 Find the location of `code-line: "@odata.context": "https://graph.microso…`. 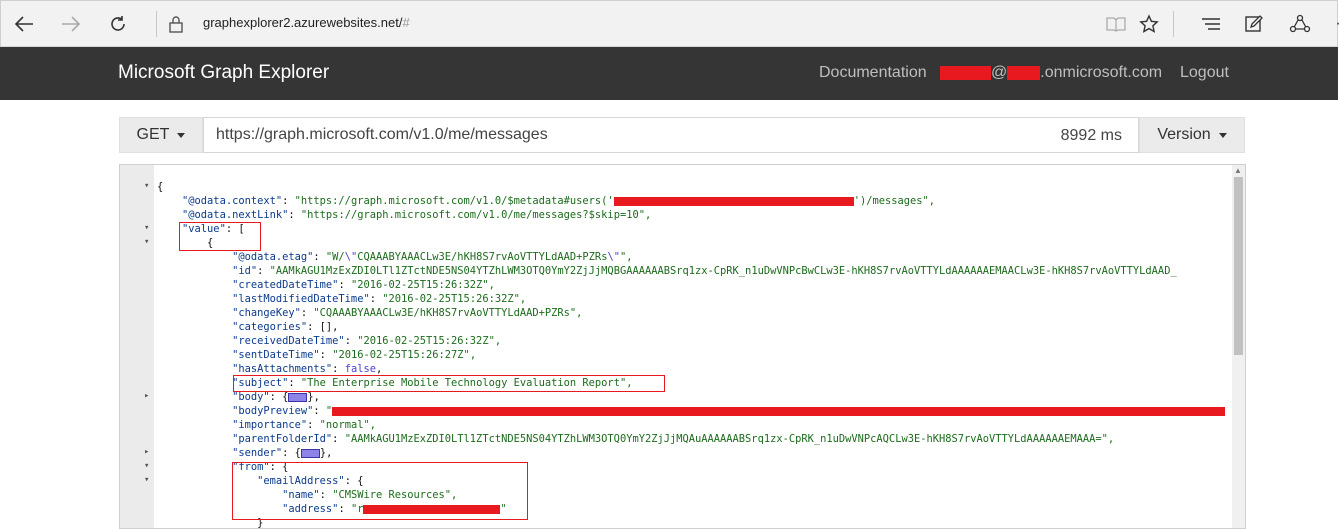

code-line: "@odata.context": "https://graph.microso… is located at coordinates (559, 201).